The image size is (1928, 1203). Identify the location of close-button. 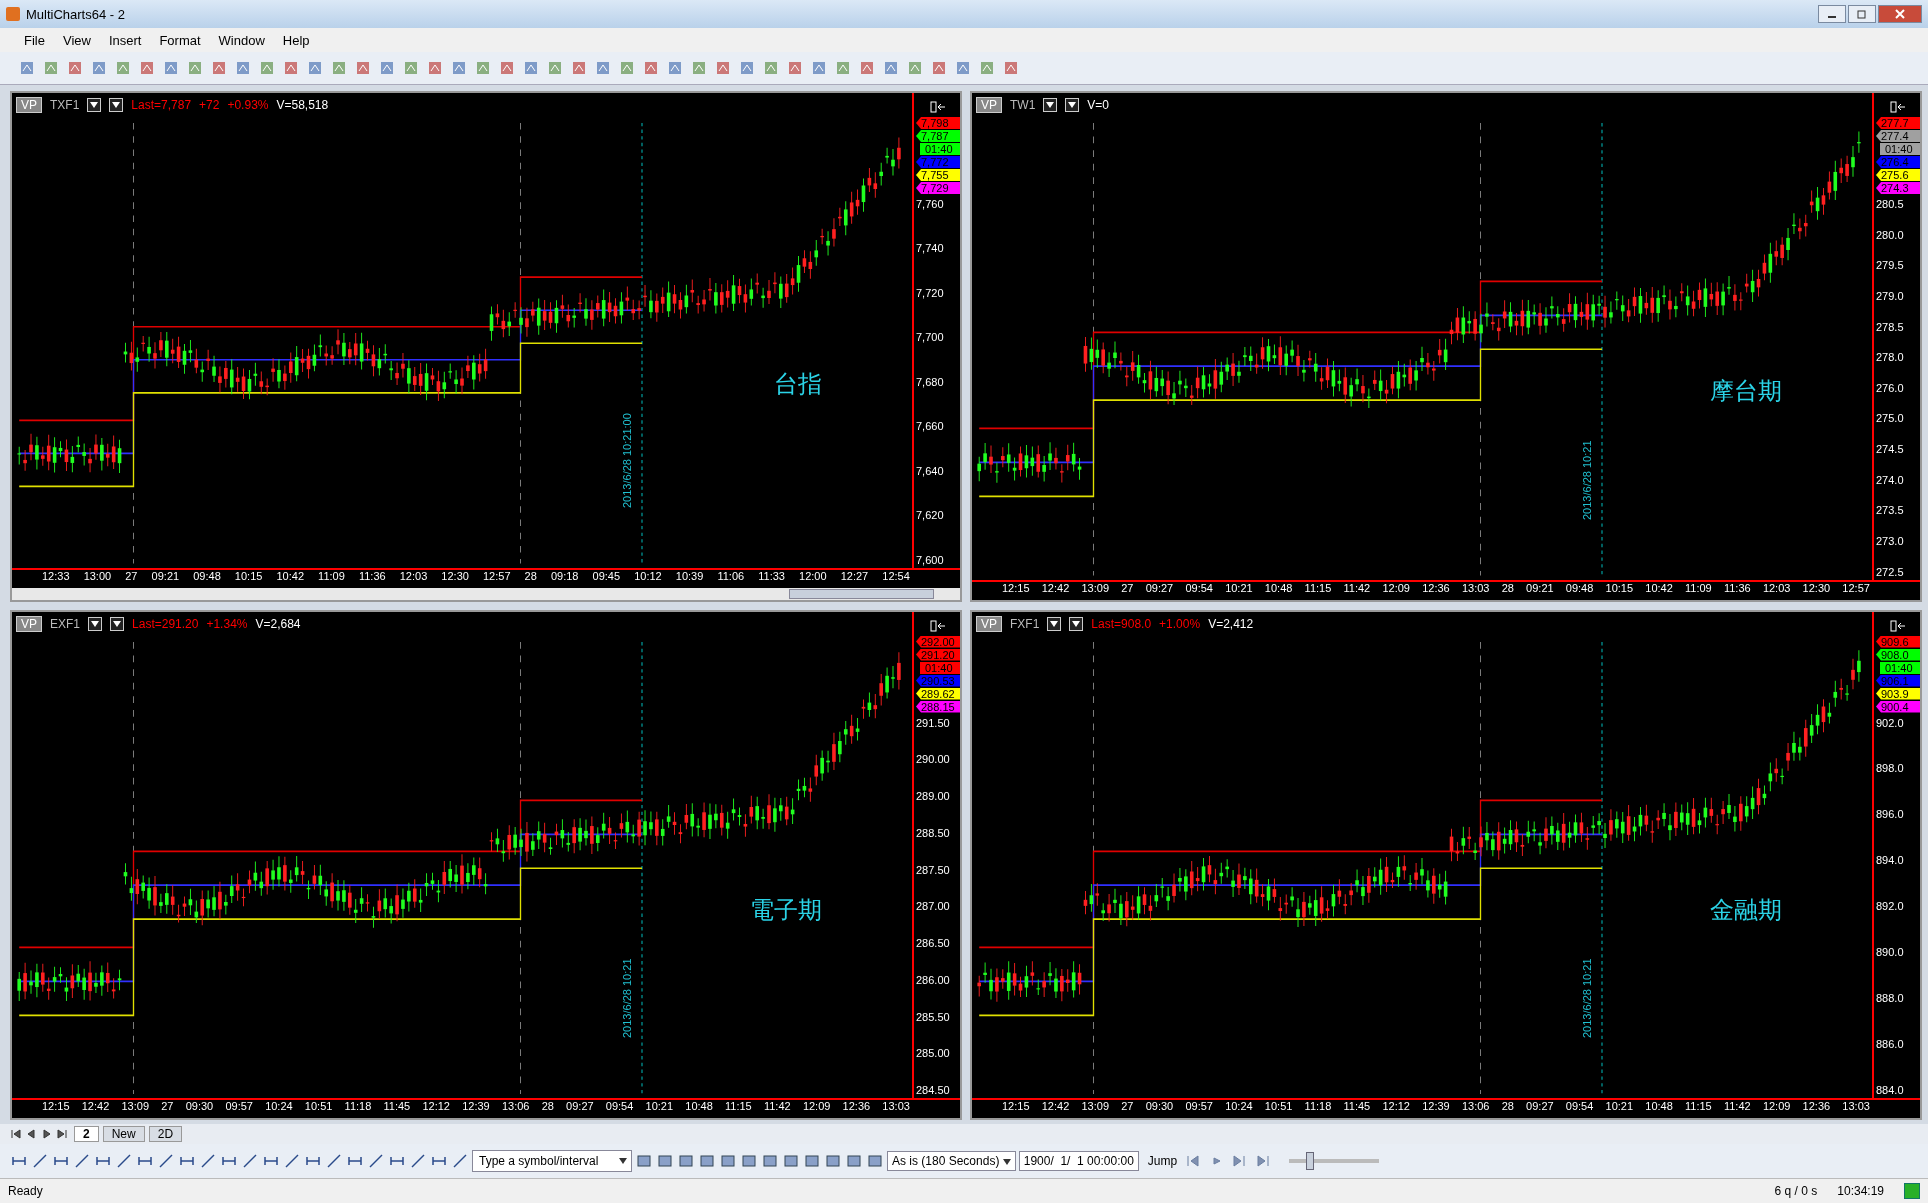
(1900, 14).